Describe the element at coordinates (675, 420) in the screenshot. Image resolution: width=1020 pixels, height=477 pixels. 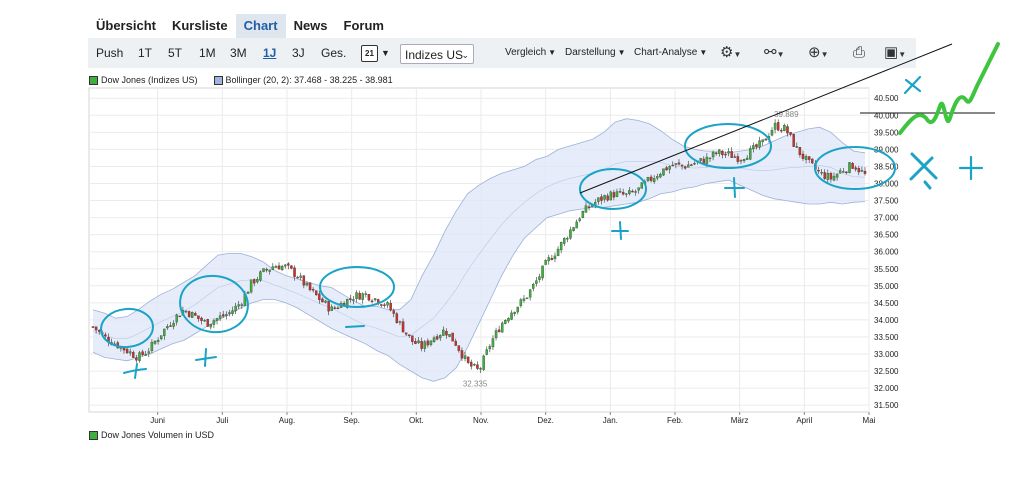
I see `x-tick-label: Feb.` at that location.